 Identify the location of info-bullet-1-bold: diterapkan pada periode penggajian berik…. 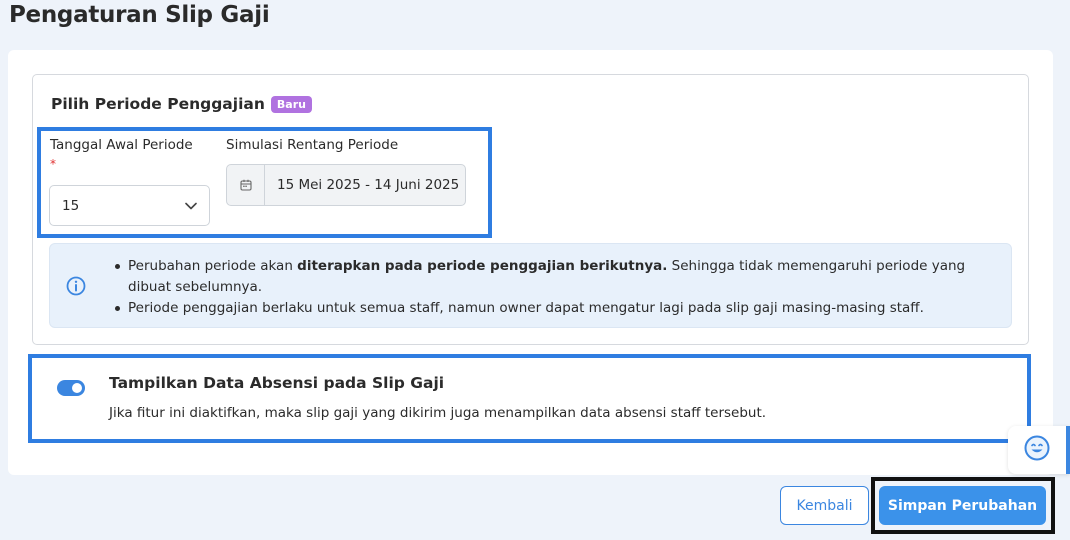
(482, 266).